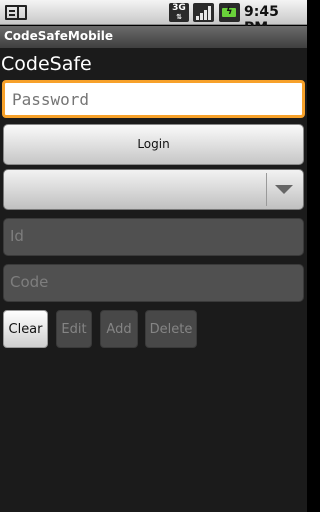  I want to click on entry-spinner, so click(153, 189).